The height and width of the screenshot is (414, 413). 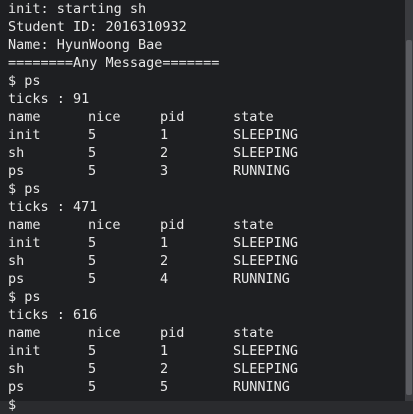 I want to click on process-pid: 4, so click(x=164, y=279).